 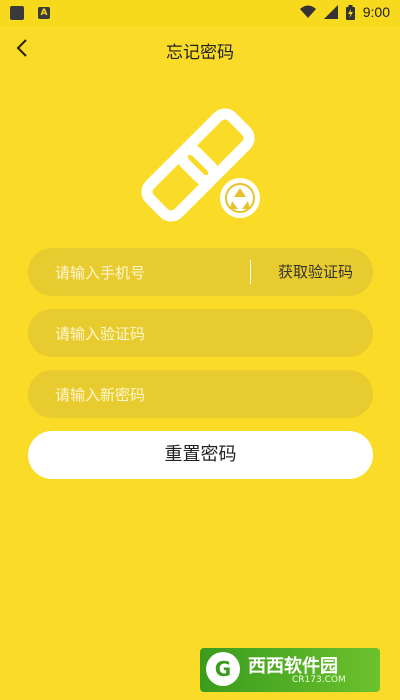 What do you see at coordinates (200, 53) in the screenshot?
I see `page-title: 忘记密码` at bounding box center [200, 53].